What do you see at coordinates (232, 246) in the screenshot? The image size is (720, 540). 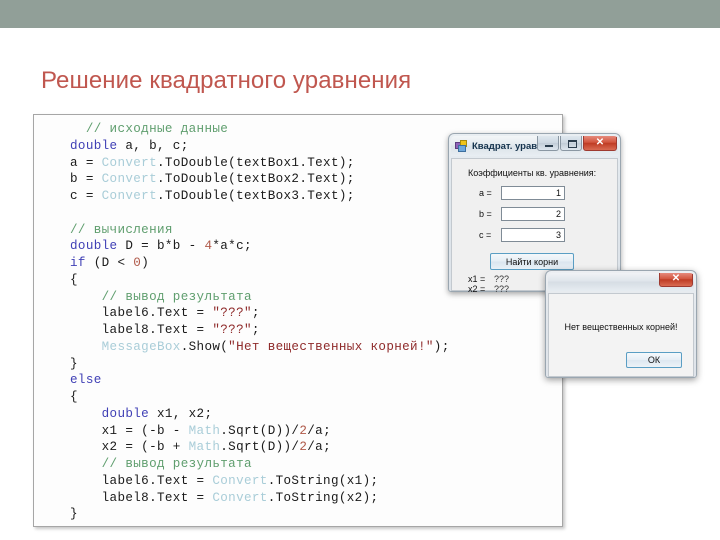 I see `code-token: *a*c;` at bounding box center [232, 246].